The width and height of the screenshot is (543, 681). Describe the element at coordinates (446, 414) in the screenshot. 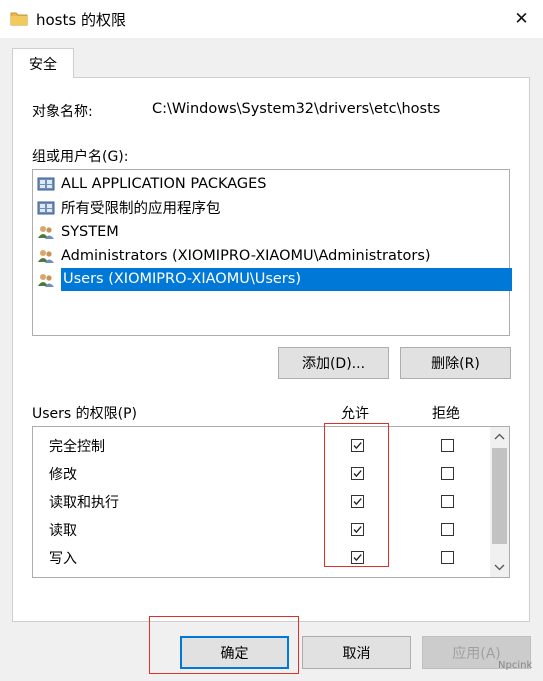

I see `deny-header: 拒绝` at that location.